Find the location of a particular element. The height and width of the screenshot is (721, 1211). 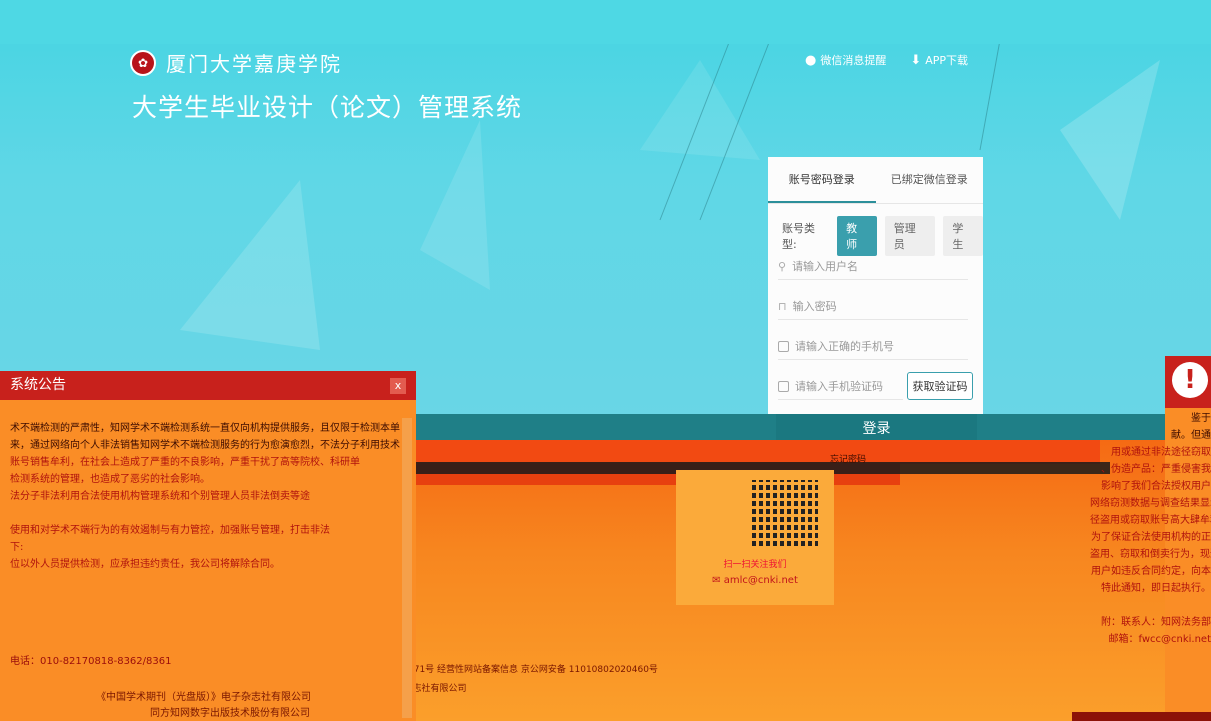

school-brand: ✿ 厦门大学嘉庚学院 is located at coordinates (236, 62).